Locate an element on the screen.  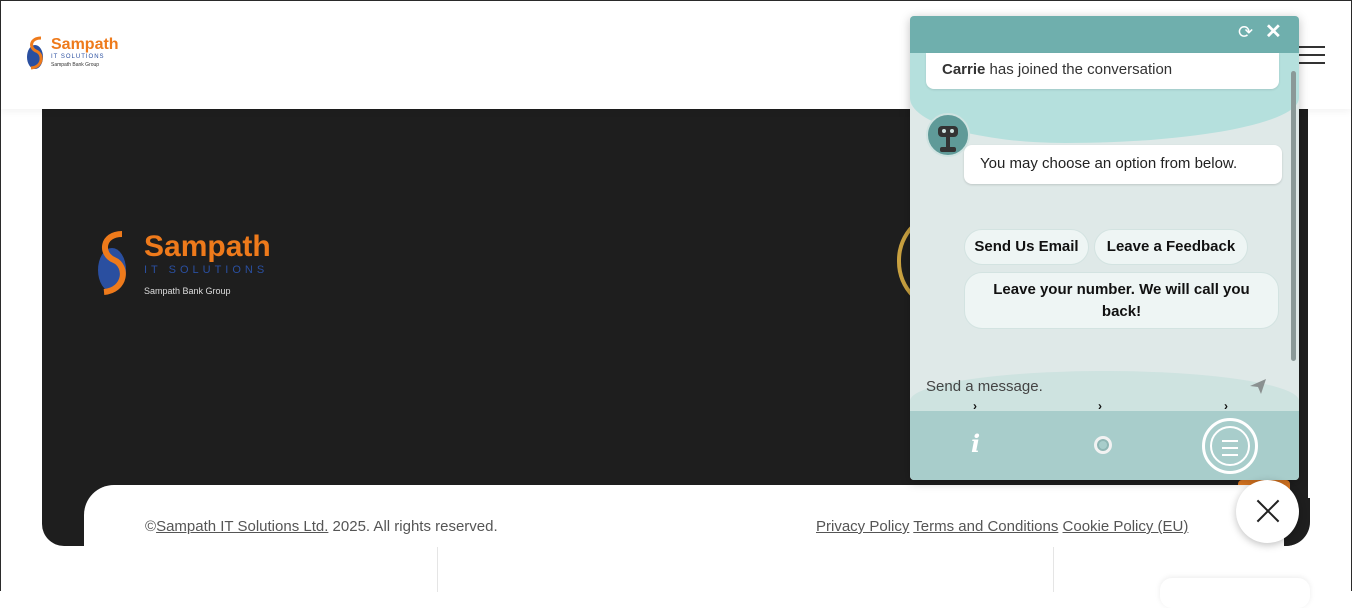
terms-link: Terms and Conditions is located at coordinates (985, 526).